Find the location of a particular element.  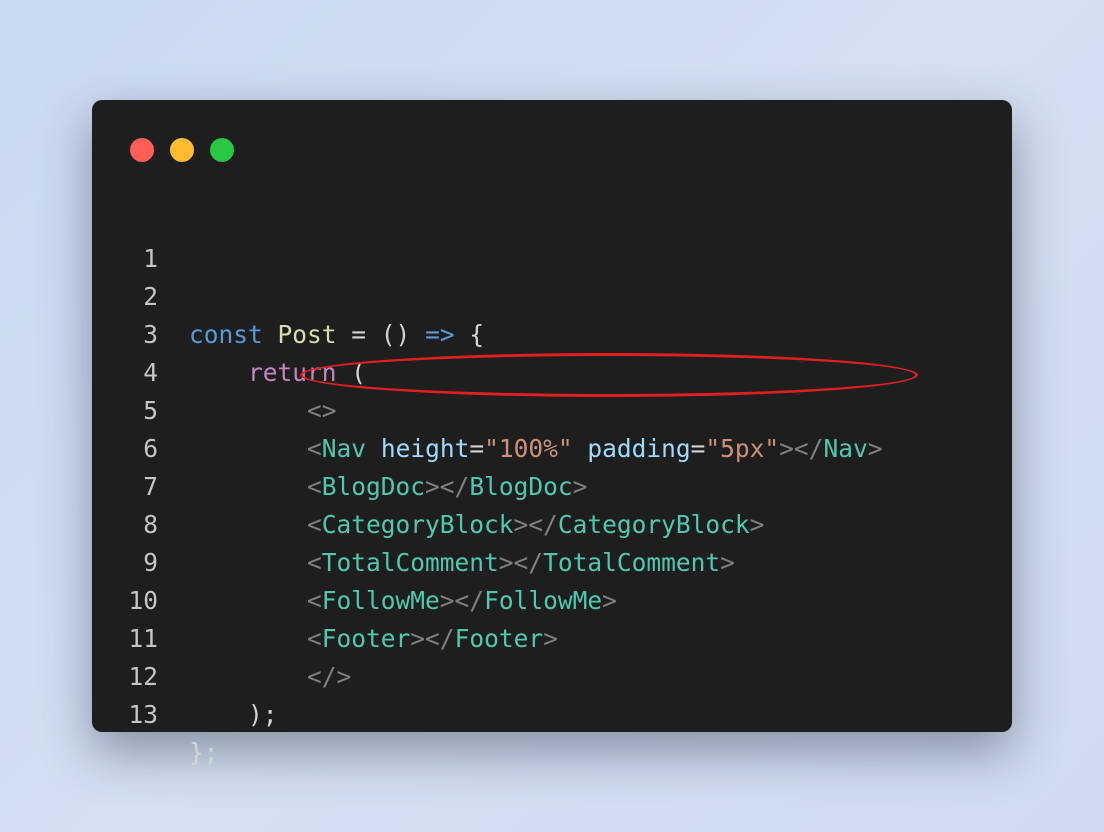

code-line-11: 11 </> is located at coordinates (552, 636).